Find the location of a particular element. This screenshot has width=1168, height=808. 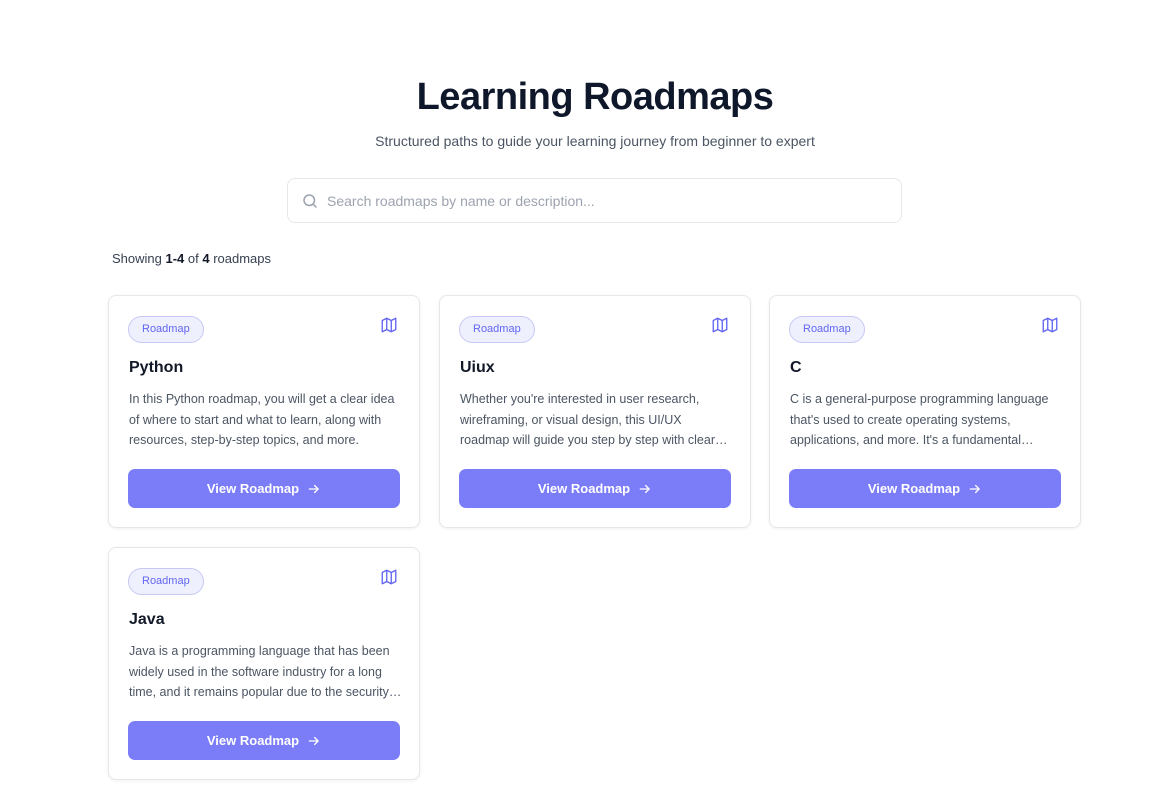

card-title: Python is located at coordinates (156, 367).